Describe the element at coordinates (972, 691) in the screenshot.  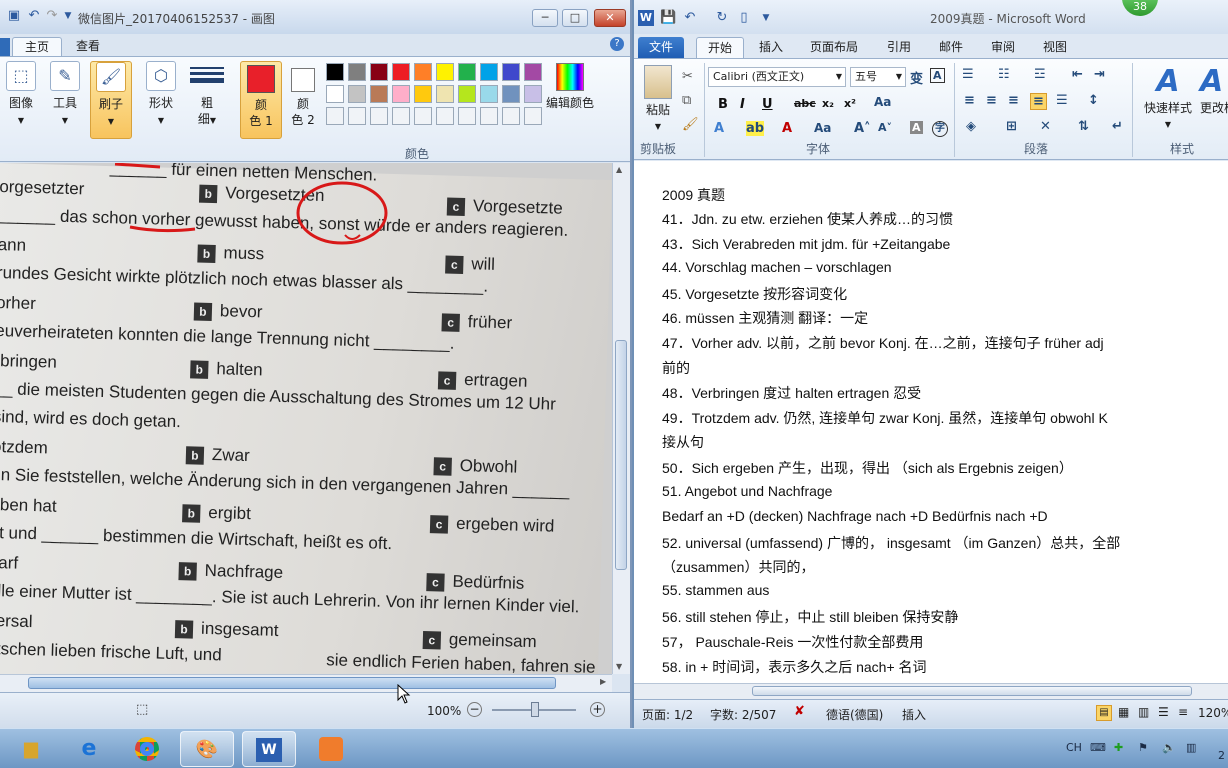
I see `word-horizontal-scroll-thumb` at that location.